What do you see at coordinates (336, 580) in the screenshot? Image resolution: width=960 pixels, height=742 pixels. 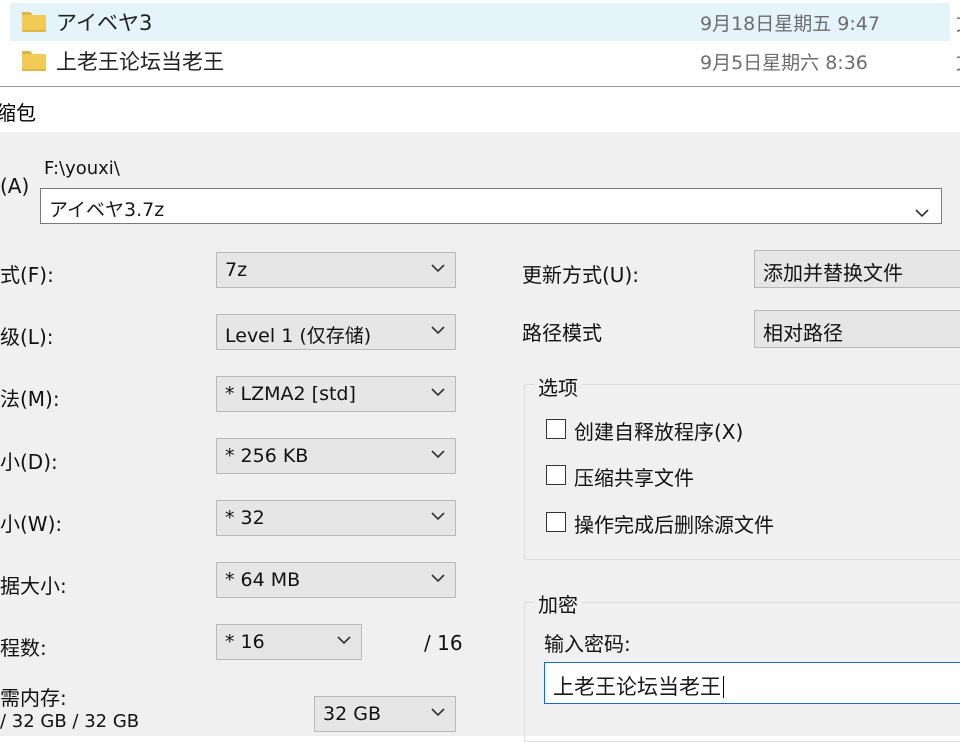 I see `solid-block-size-select: * 64 MB` at bounding box center [336, 580].